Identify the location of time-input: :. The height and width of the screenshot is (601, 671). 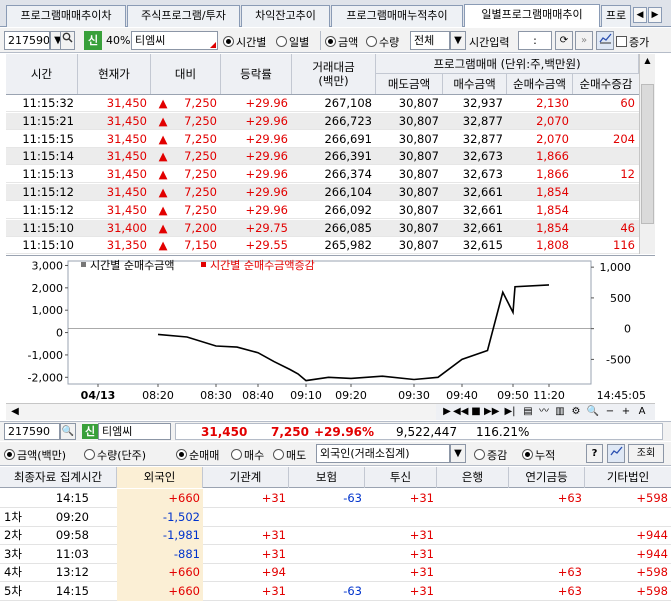
(535, 40).